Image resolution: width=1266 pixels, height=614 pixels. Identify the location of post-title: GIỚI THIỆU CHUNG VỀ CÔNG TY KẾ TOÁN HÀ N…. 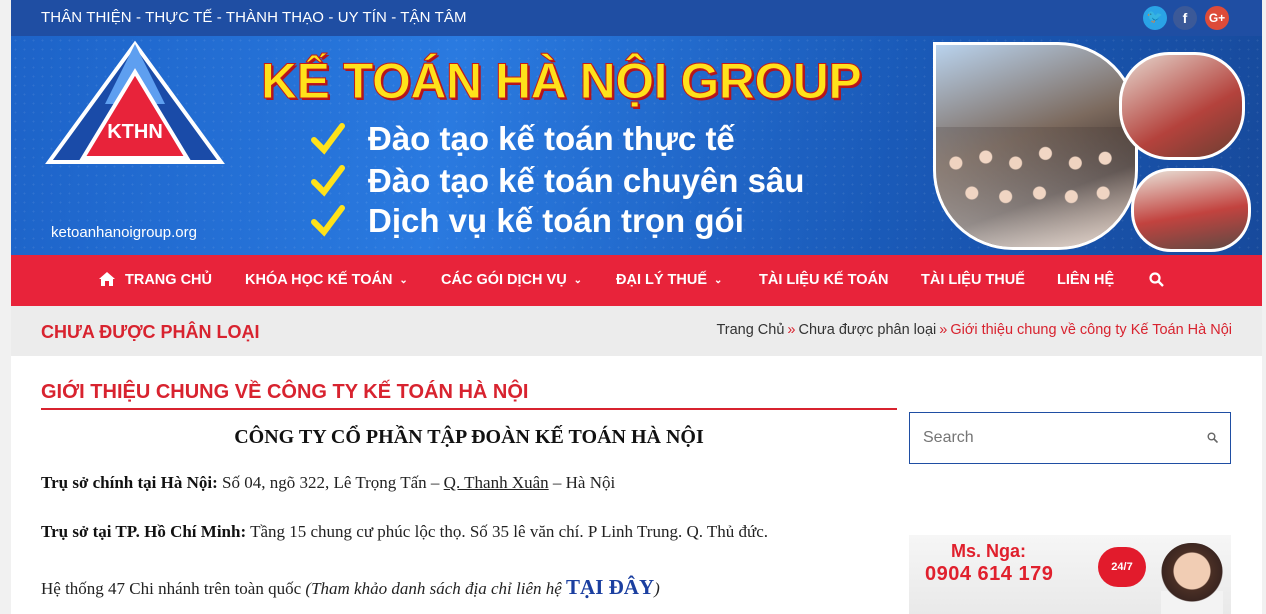
(285, 392).